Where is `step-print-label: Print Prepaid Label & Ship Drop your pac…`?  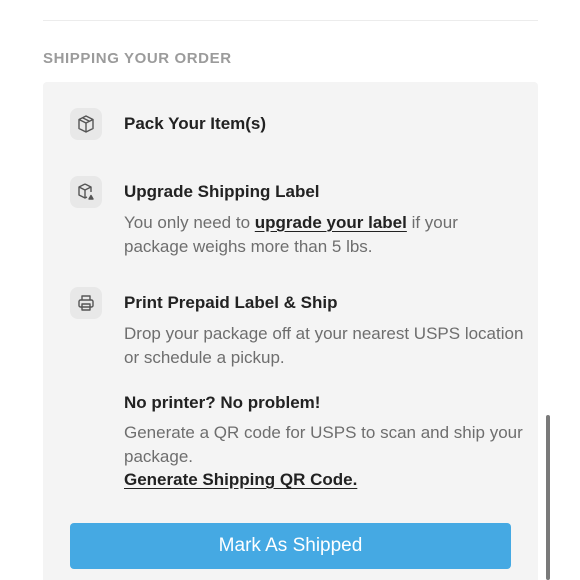 step-print-label: Print Prepaid Label & Ship Drop your pac… is located at coordinates (296, 332).